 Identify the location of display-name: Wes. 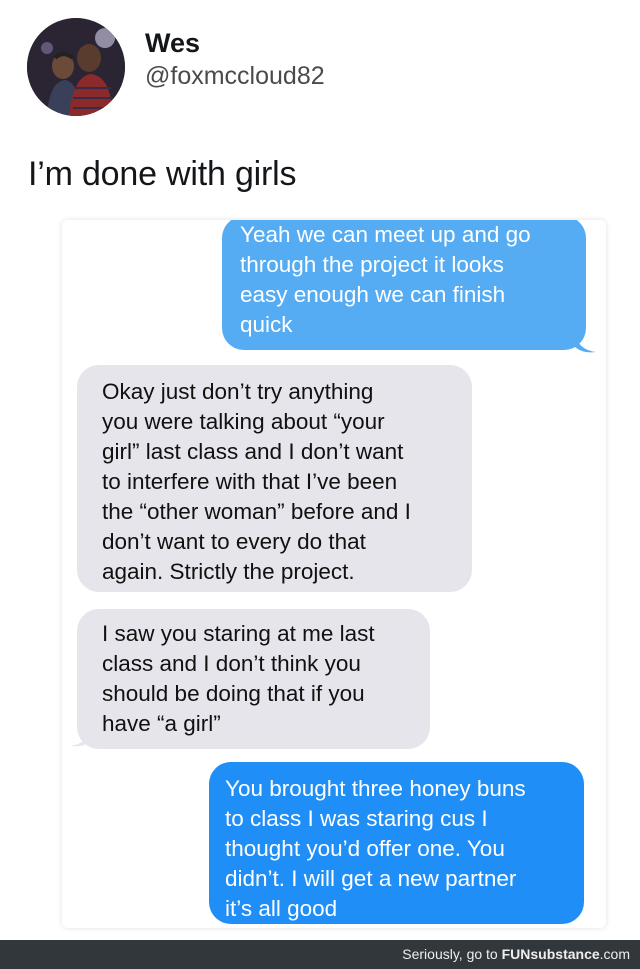
(172, 43).